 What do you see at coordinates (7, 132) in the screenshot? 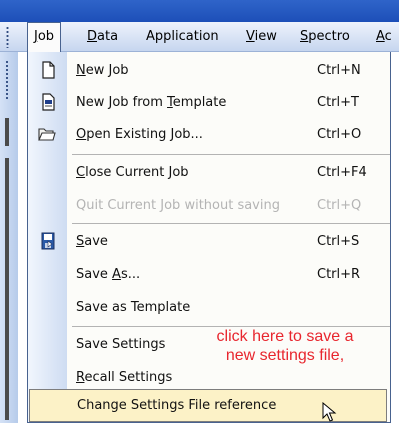
I see `window-edge-mark` at bounding box center [7, 132].